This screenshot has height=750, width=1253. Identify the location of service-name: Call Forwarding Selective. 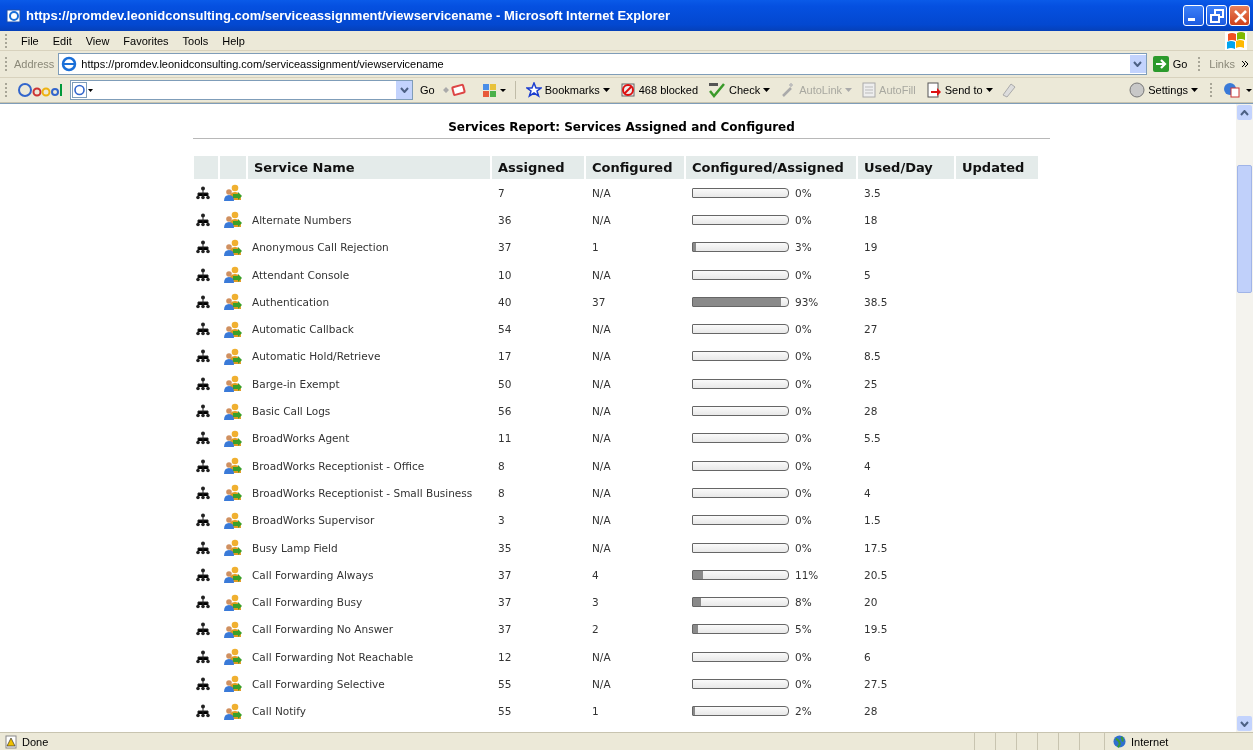
(318, 684).